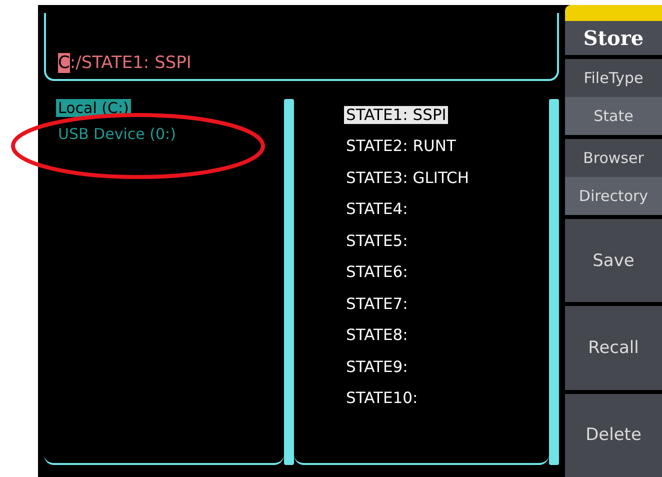 The image size is (662, 477). What do you see at coordinates (117, 134) in the screenshot?
I see `drive-item: USB Device (0:)` at bounding box center [117, 134].